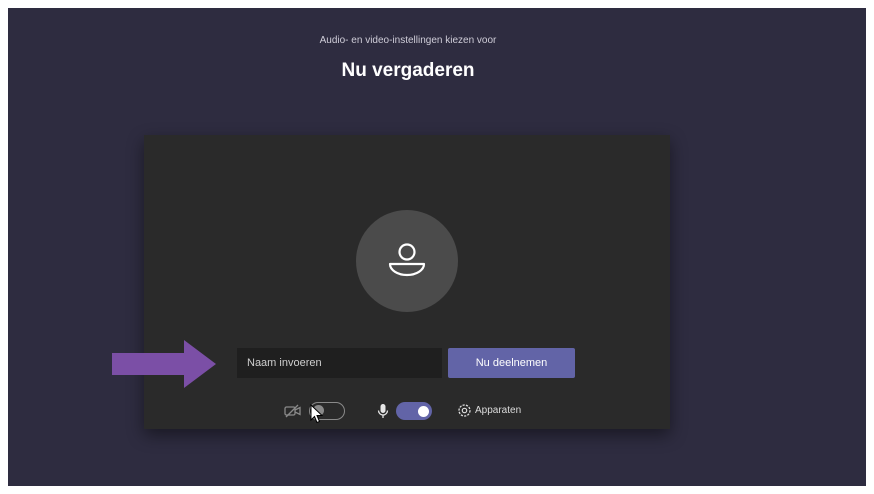 The image size is (874, 494). I want to click on person-icon, so click(407, 260).